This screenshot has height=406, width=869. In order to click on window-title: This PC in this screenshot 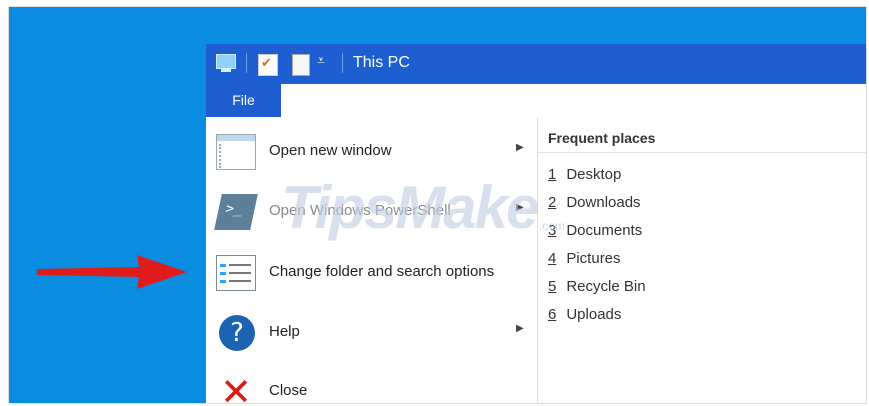, I will do `click(381, 62)`.